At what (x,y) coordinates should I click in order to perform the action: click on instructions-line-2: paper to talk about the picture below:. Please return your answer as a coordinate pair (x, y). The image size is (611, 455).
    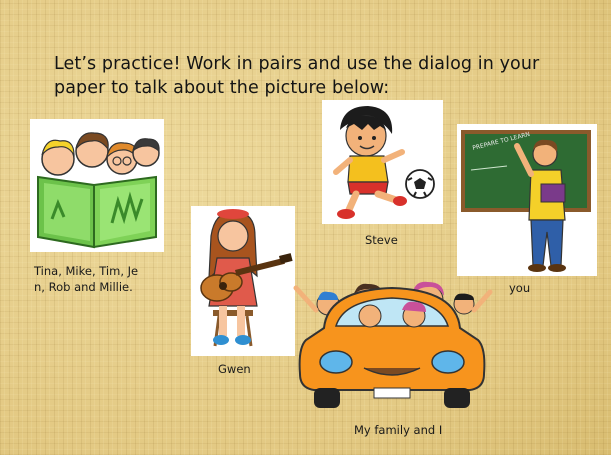
    Looking at the image, I should click on (222, 88).